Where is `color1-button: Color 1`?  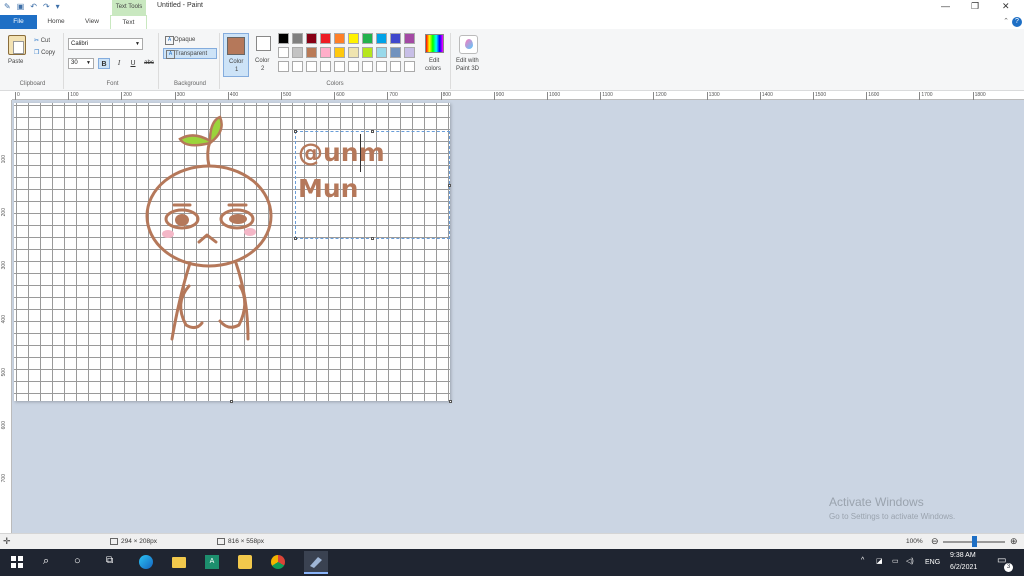
color1-button: Color 1 is located at coordinates (236, 55).